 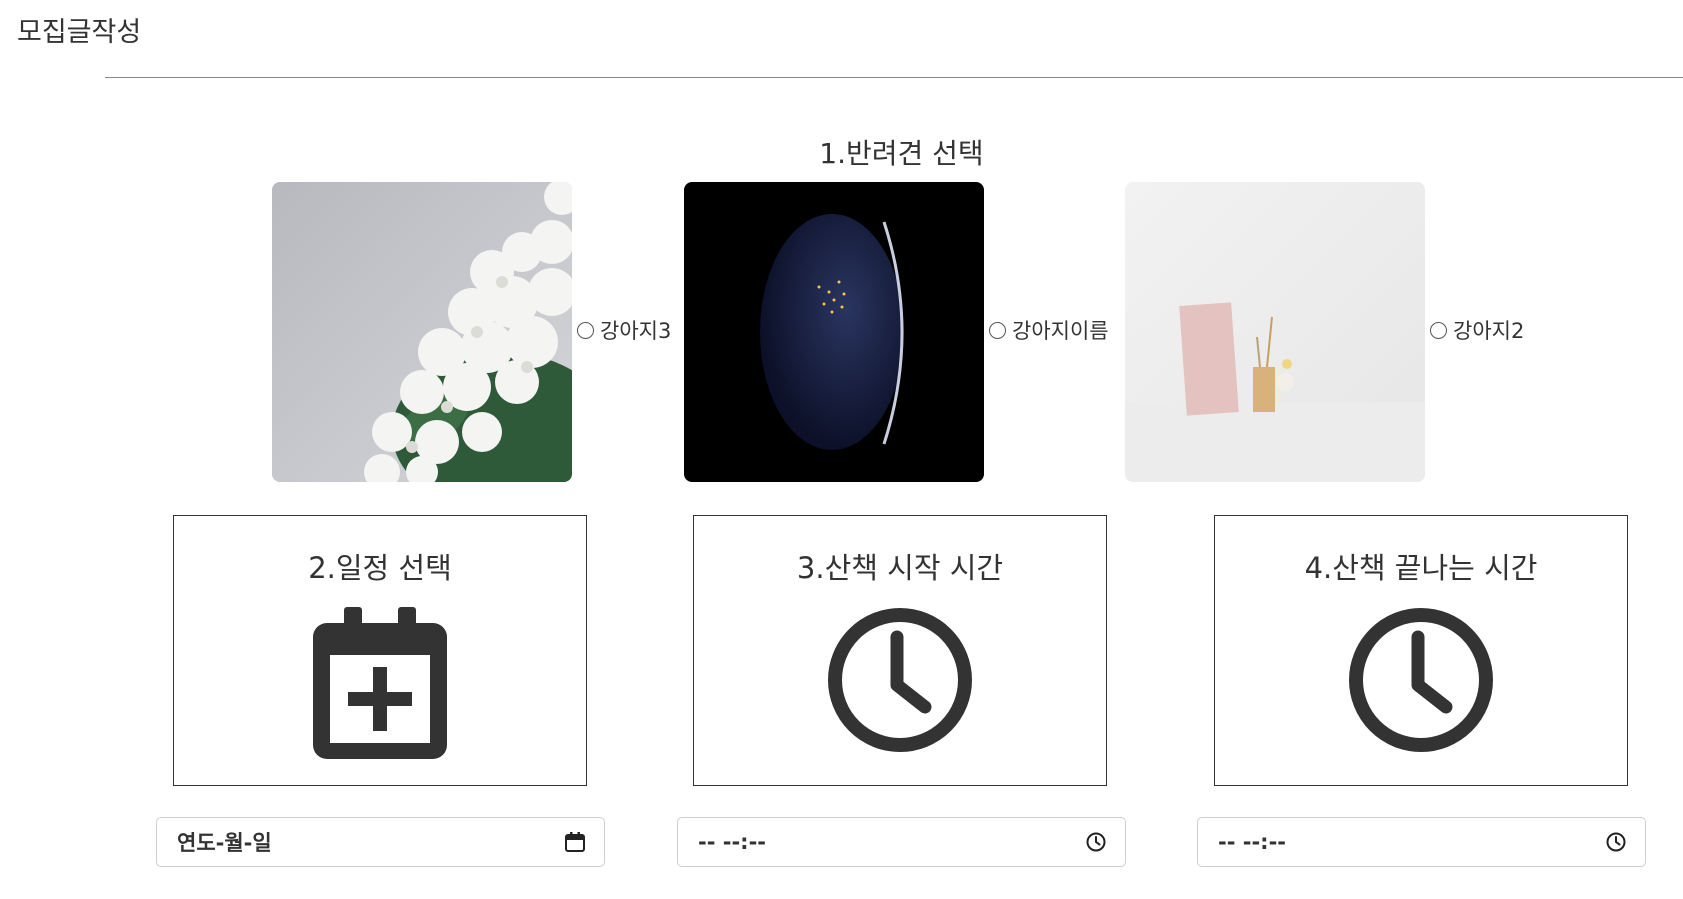 I want to click on dog-option-1: 강아지3, so click(x=624, y=330).